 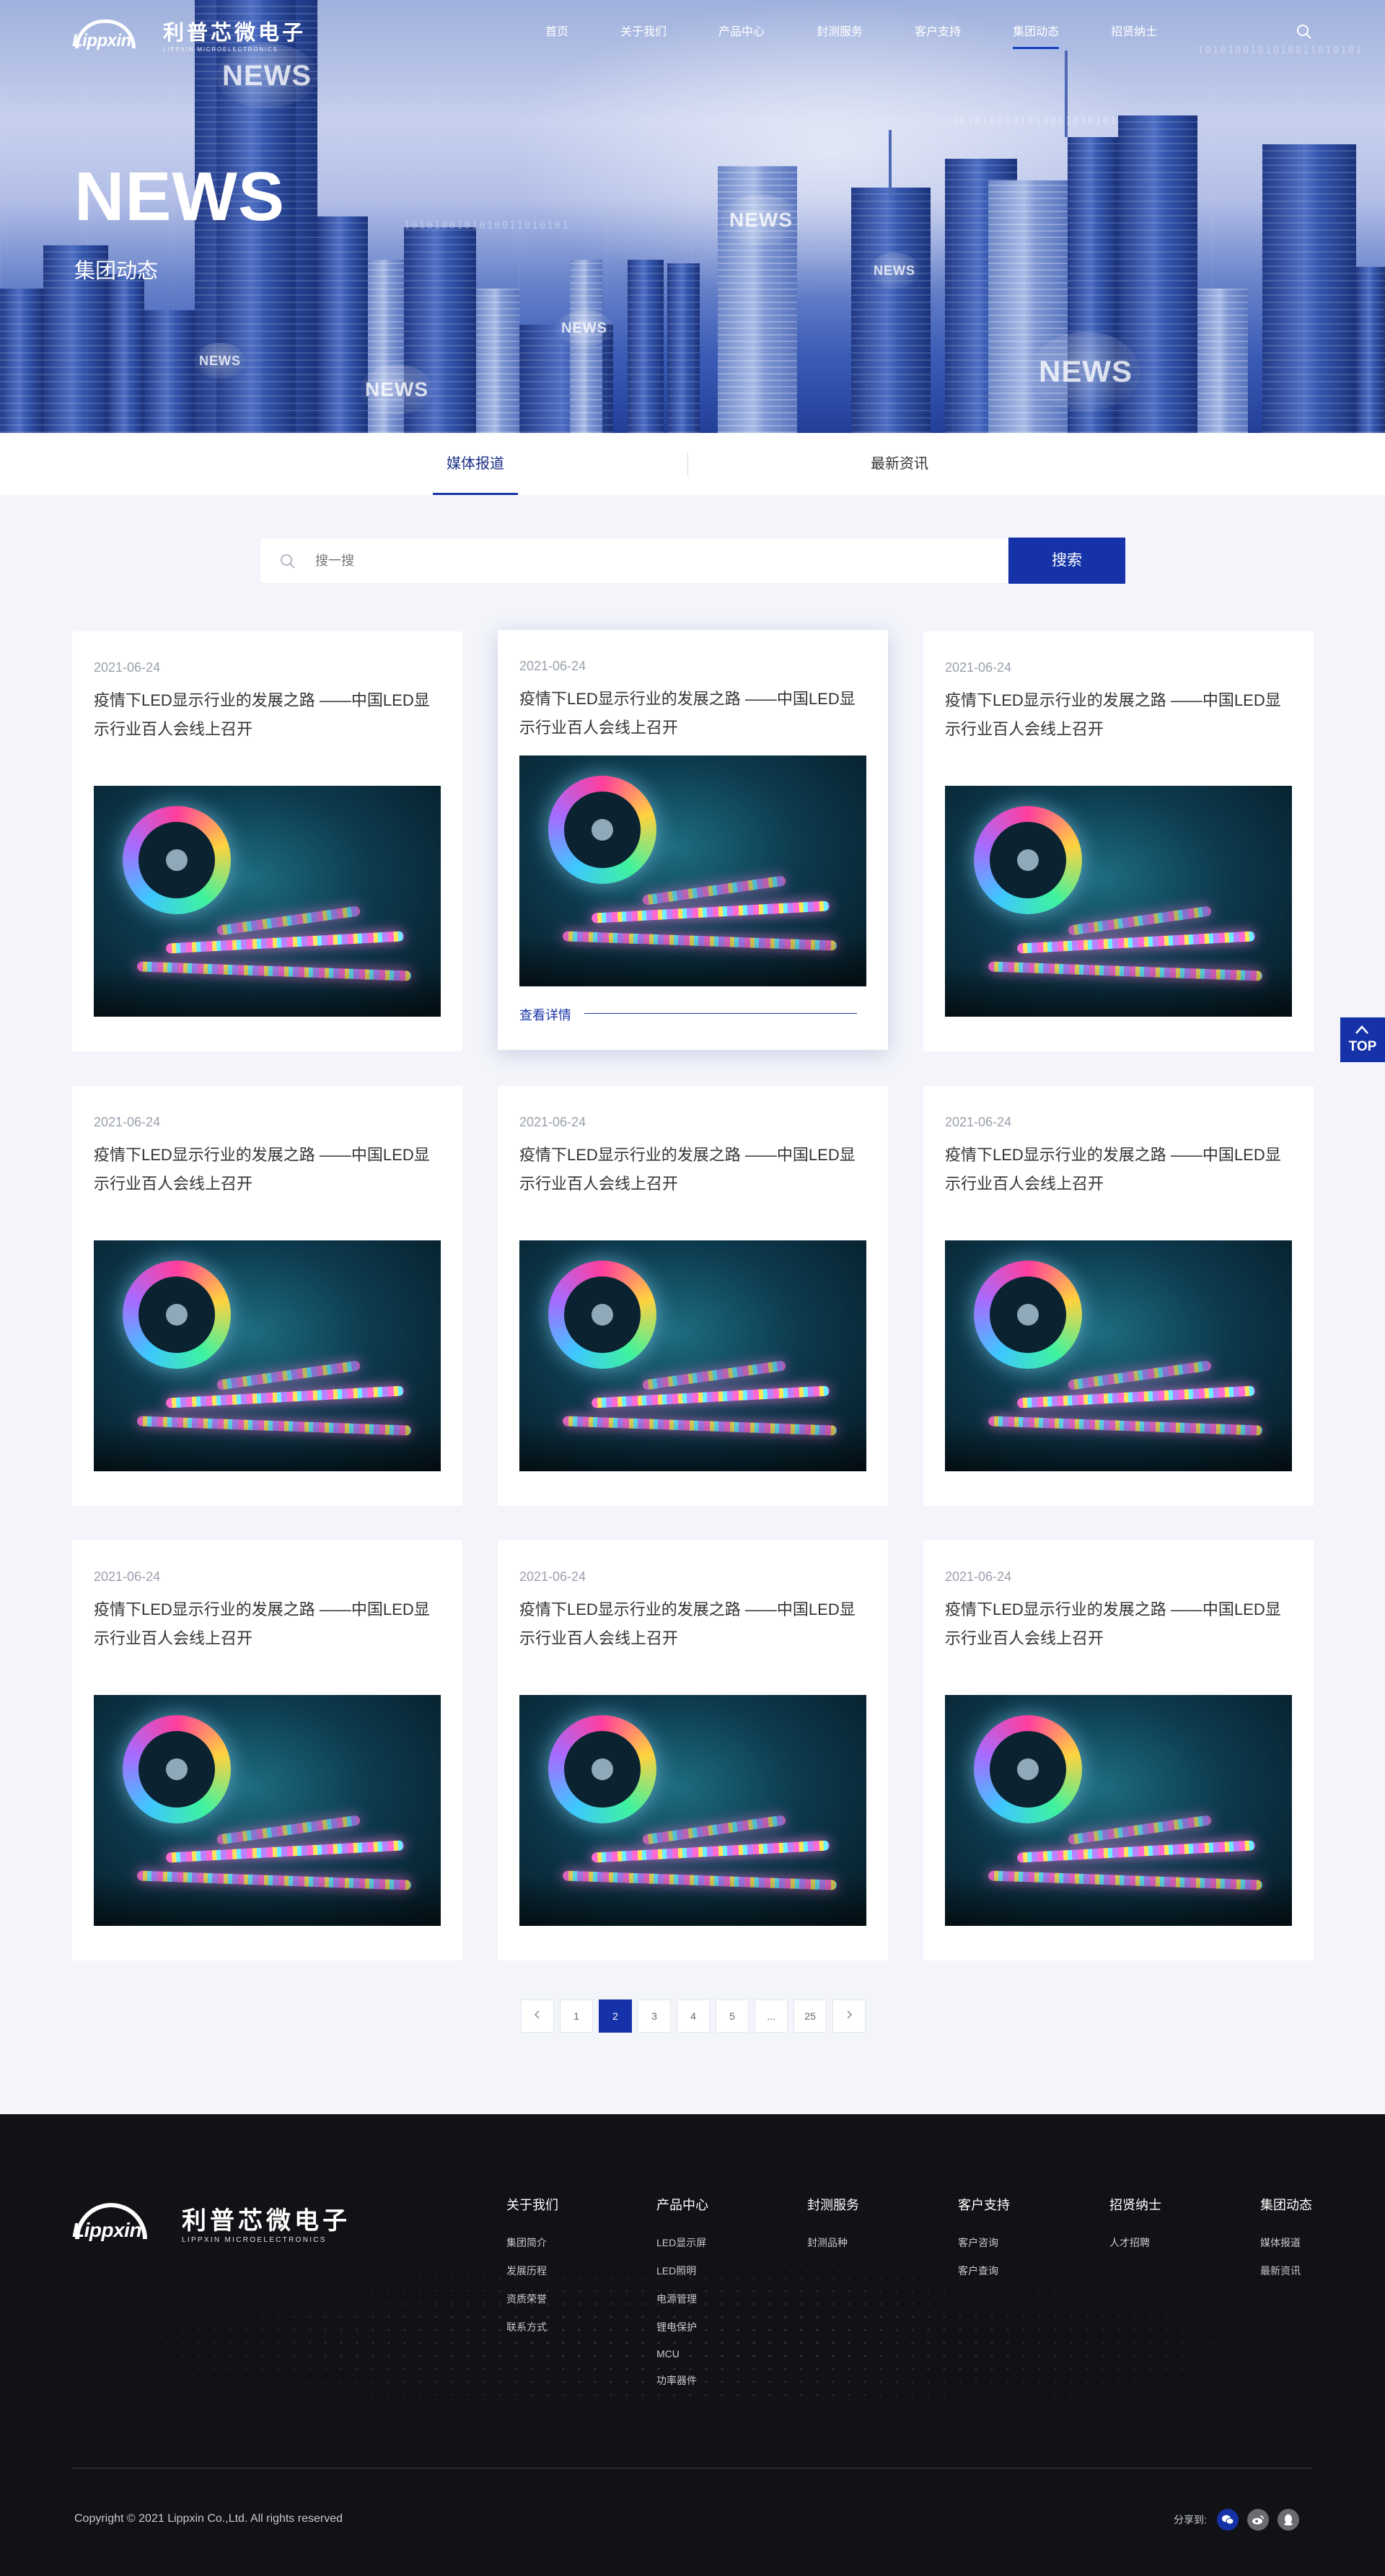 I want to click on chevron-right-icon, so click(x=850, y=2015).